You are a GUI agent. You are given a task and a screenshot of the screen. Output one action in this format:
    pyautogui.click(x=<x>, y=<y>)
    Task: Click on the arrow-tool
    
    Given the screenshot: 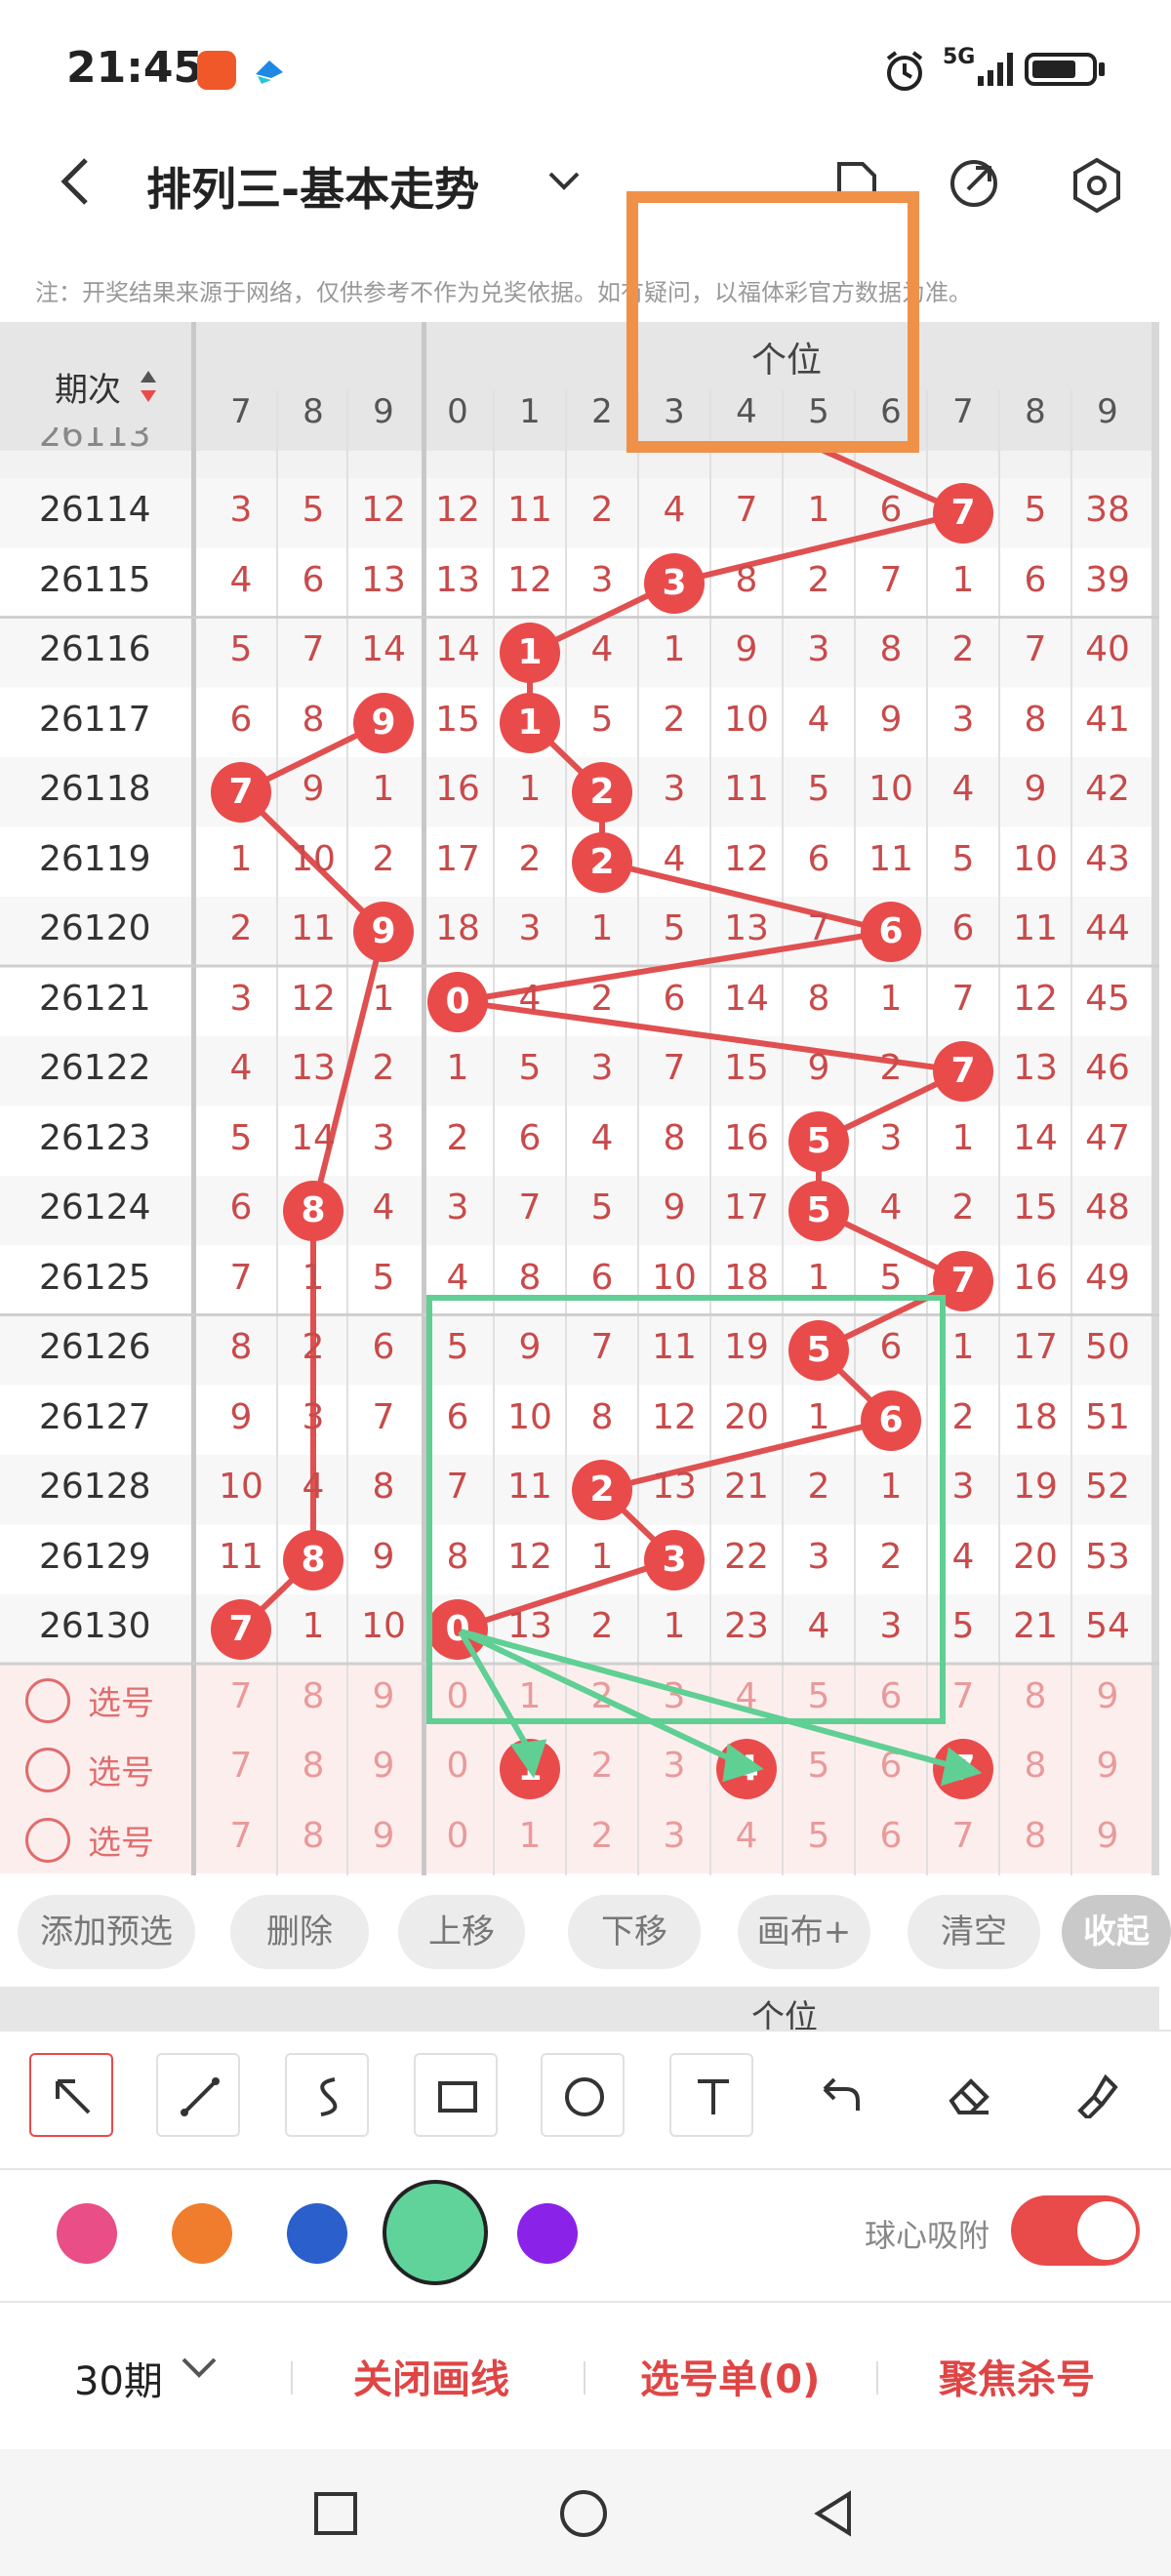 What is the action you would take?
    pyautogui.click(x=71, y=2095)
    